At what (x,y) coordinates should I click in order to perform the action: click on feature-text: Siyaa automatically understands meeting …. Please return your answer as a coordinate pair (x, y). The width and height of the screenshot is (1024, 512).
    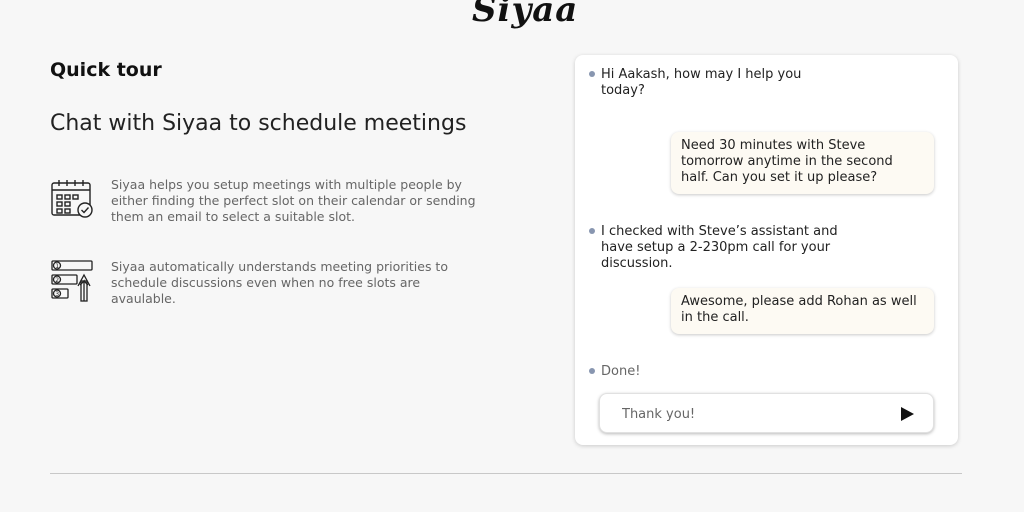
    Looking at the image, I should click on (279, 282).